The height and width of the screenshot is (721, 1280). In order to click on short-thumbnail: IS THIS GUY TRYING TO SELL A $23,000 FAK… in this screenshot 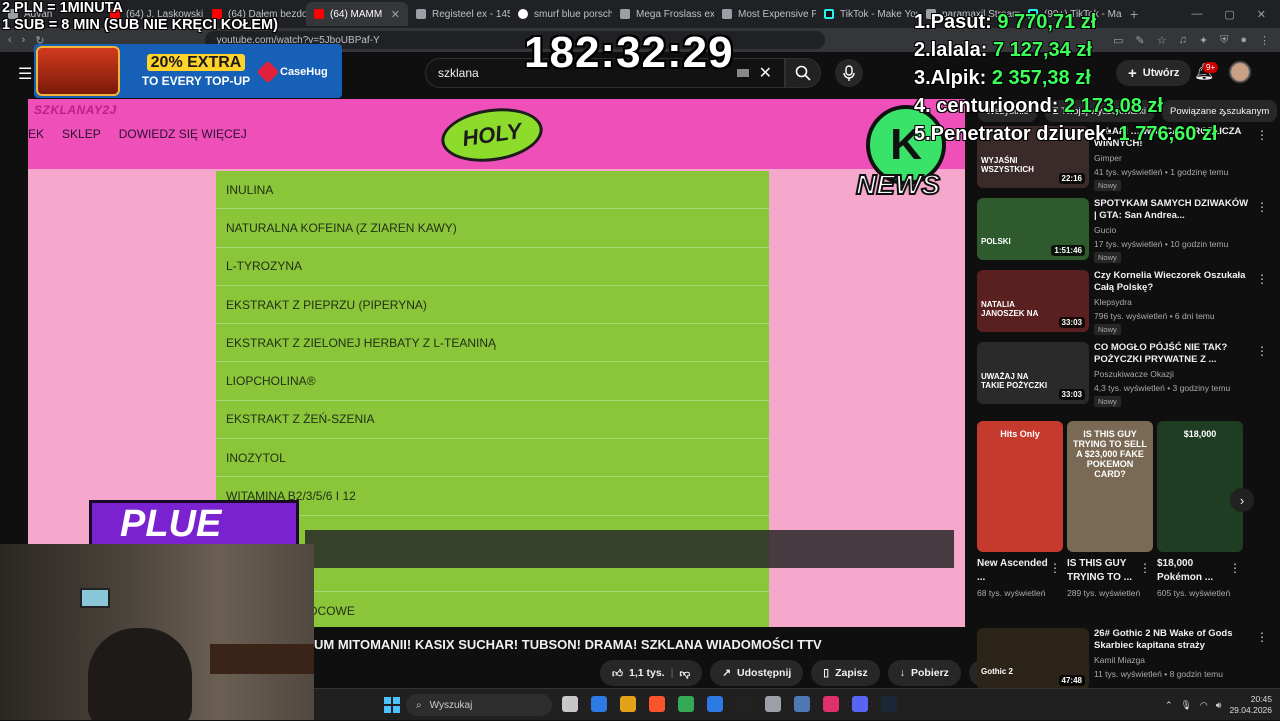, I will do `click(1110, 486)`.